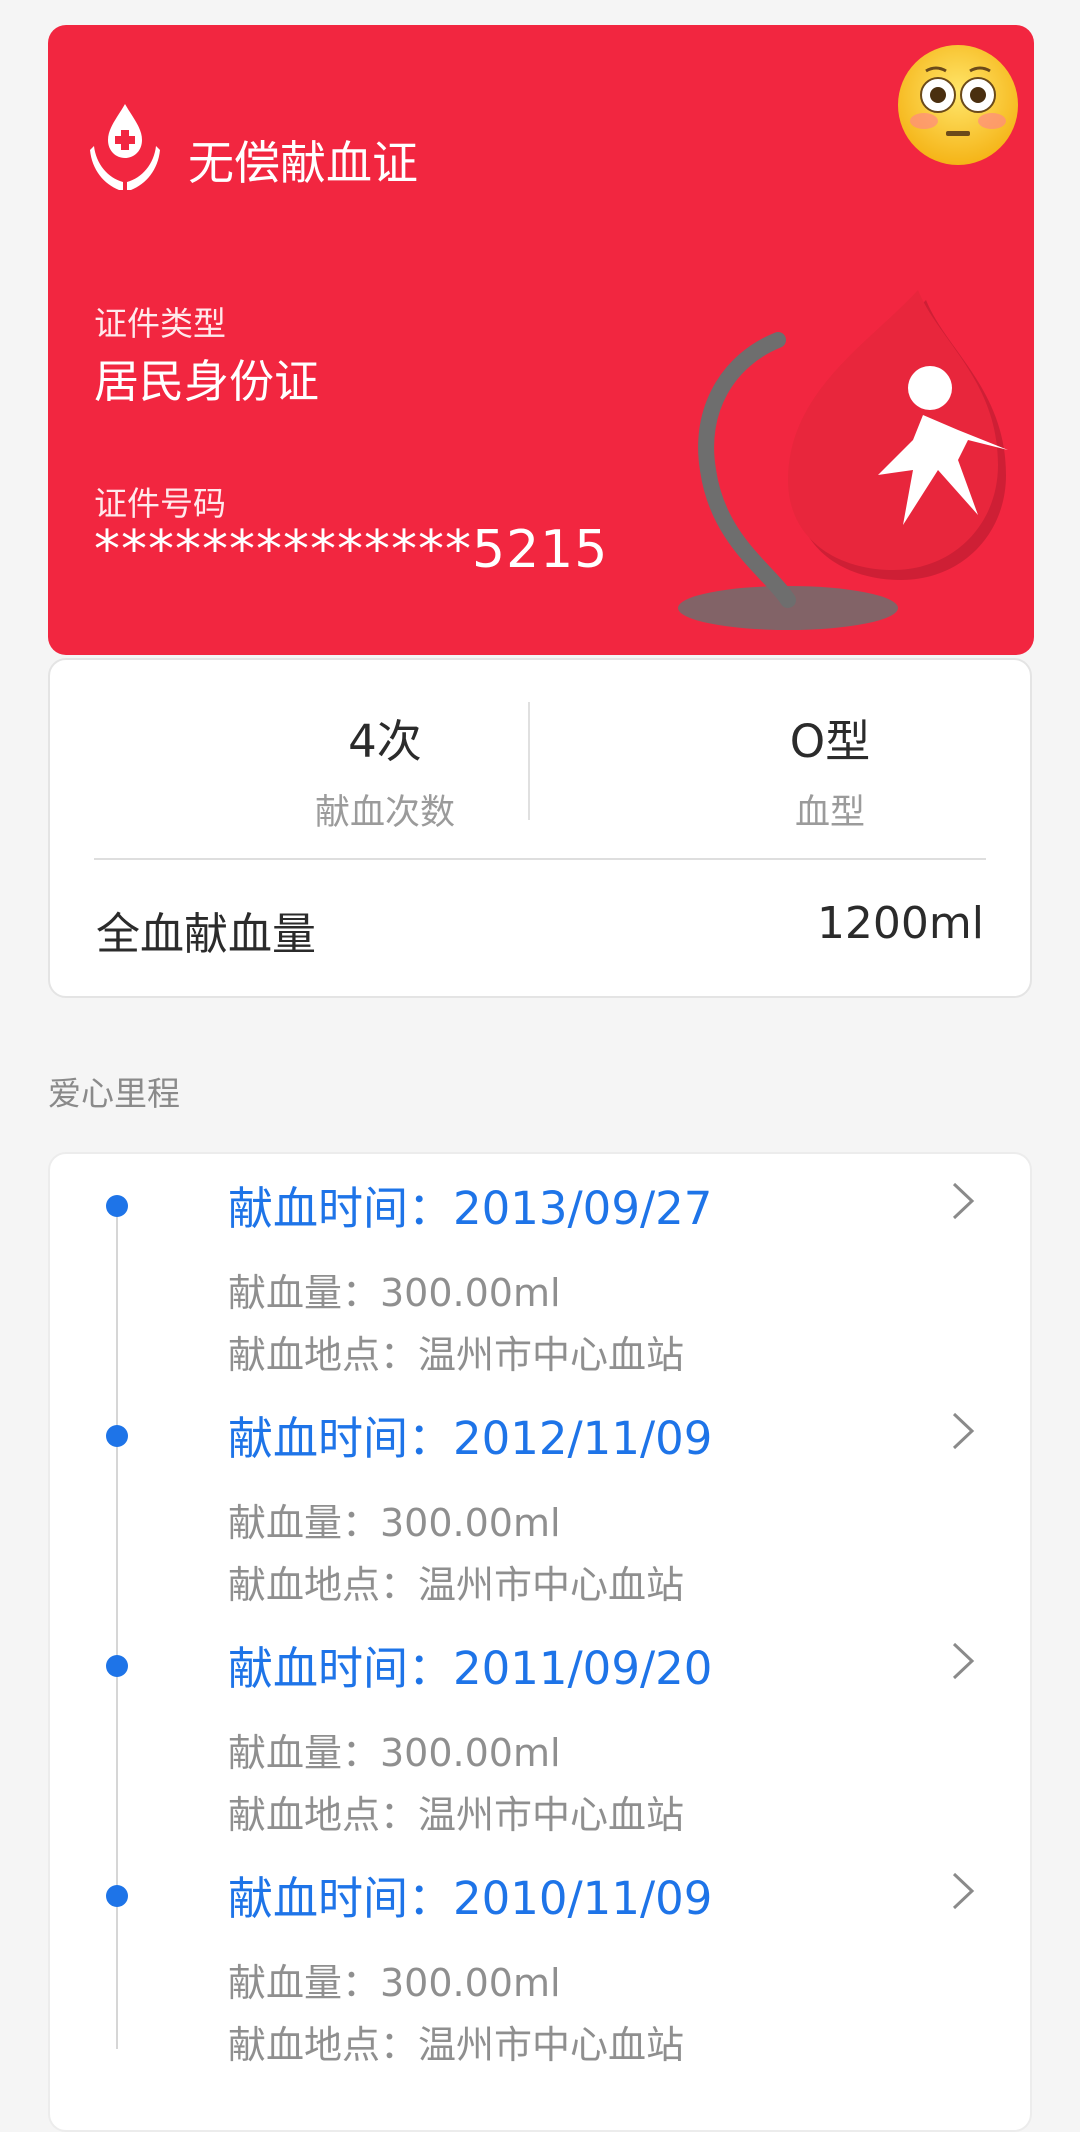  I want to click on id-type-label: 证件类型, so click(160, 323).